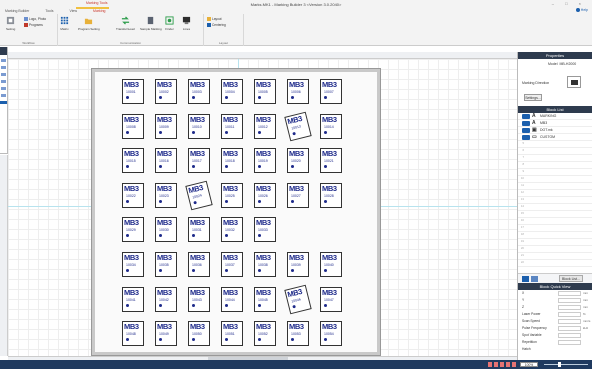 This screenshot has width=592, height=369. What do you see at coordinates (216, 25) in the screenshot?
I see `centering-button: Centering` at bounding box center [216, 25].